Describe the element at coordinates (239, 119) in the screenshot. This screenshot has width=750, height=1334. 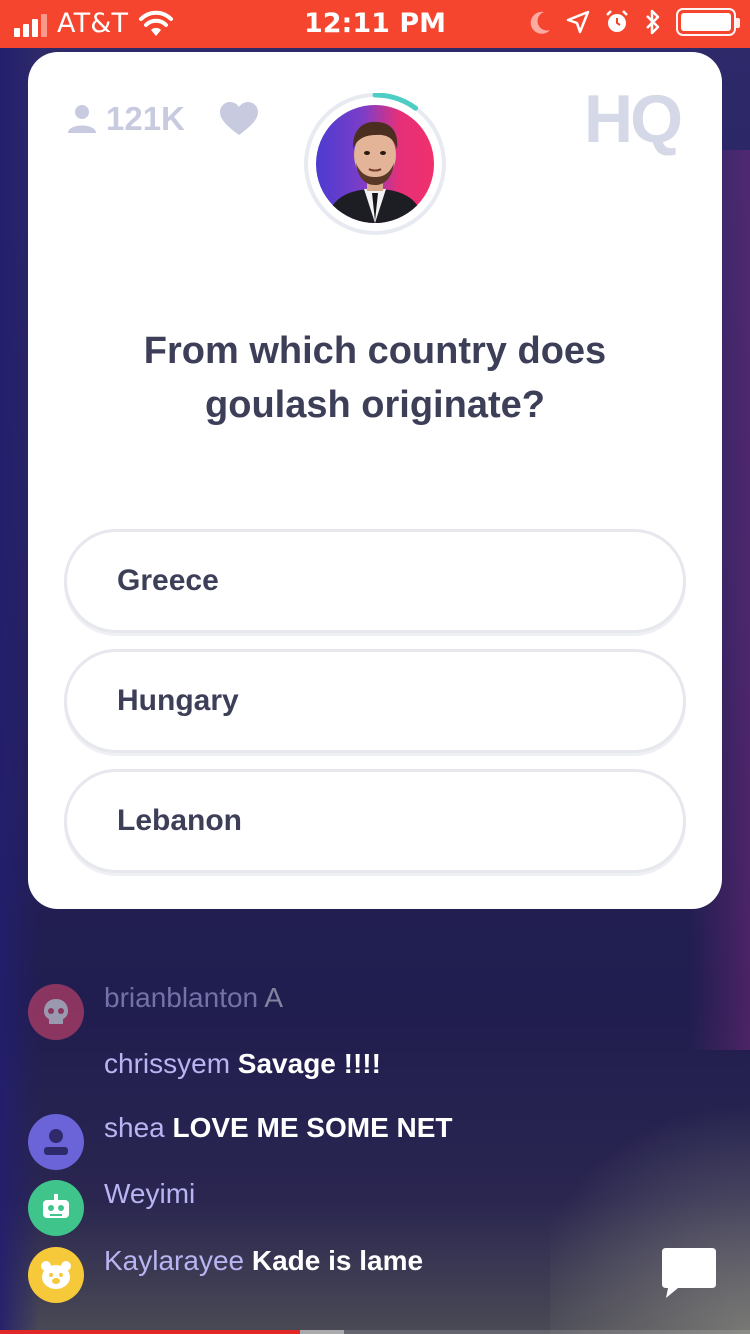
I see `heart-icon` at that location.